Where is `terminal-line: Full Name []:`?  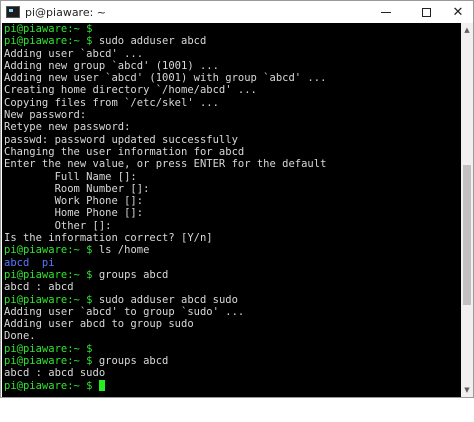
terminal-line: Full Name []: is located at coordinates (231, 177).